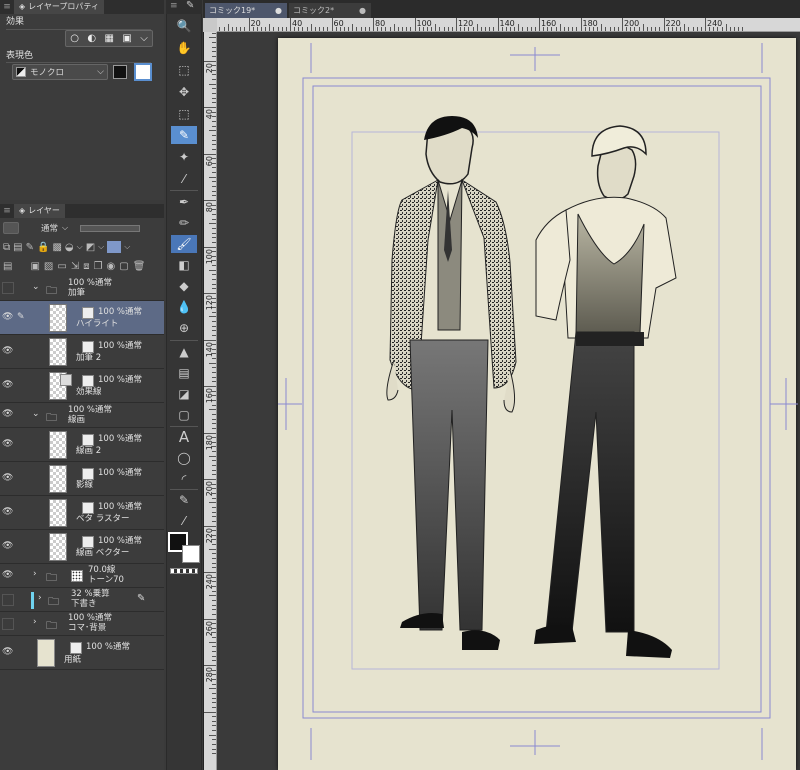 Image resolution: width=800 pixels, height=770 pixels. What do you see at coordinates (17, 247) in the screenshot?
I see `ref-icon: ▤` at bounding box center [17, 247].